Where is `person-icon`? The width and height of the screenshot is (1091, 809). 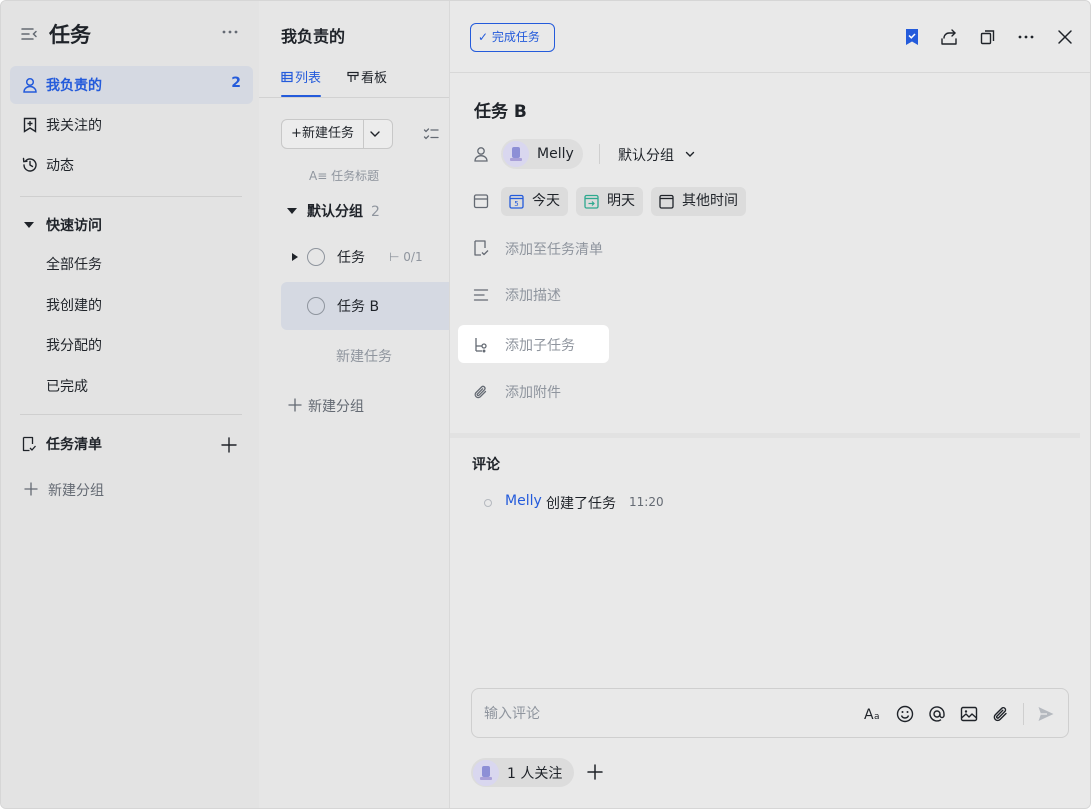
person-icon is located at coordinates (30, 85).